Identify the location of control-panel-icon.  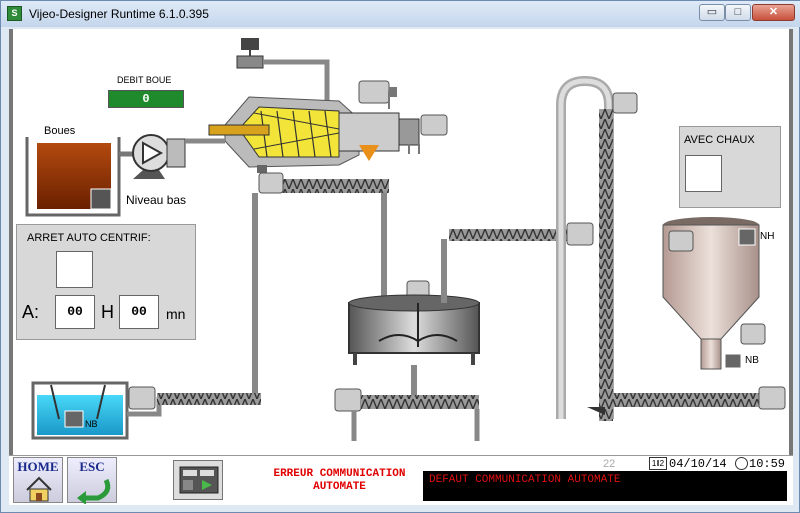
(199, 480).